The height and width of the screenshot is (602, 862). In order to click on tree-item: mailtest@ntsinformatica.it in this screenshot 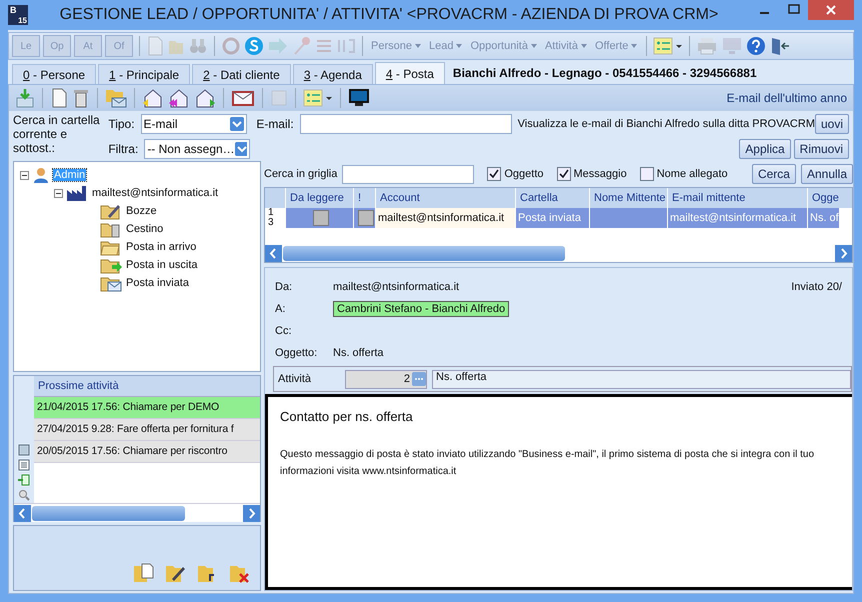, I will do `click(155, 193)`.